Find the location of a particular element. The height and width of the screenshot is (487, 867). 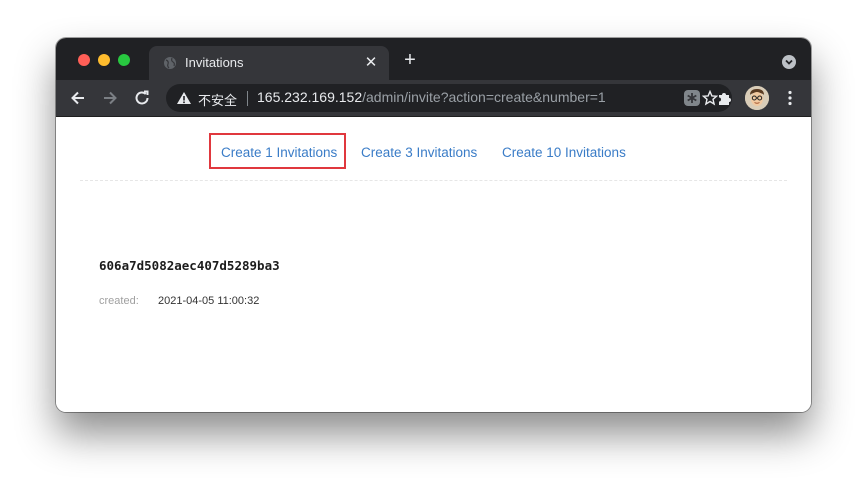

more-menu-icon is located at coordinates (790, 98).